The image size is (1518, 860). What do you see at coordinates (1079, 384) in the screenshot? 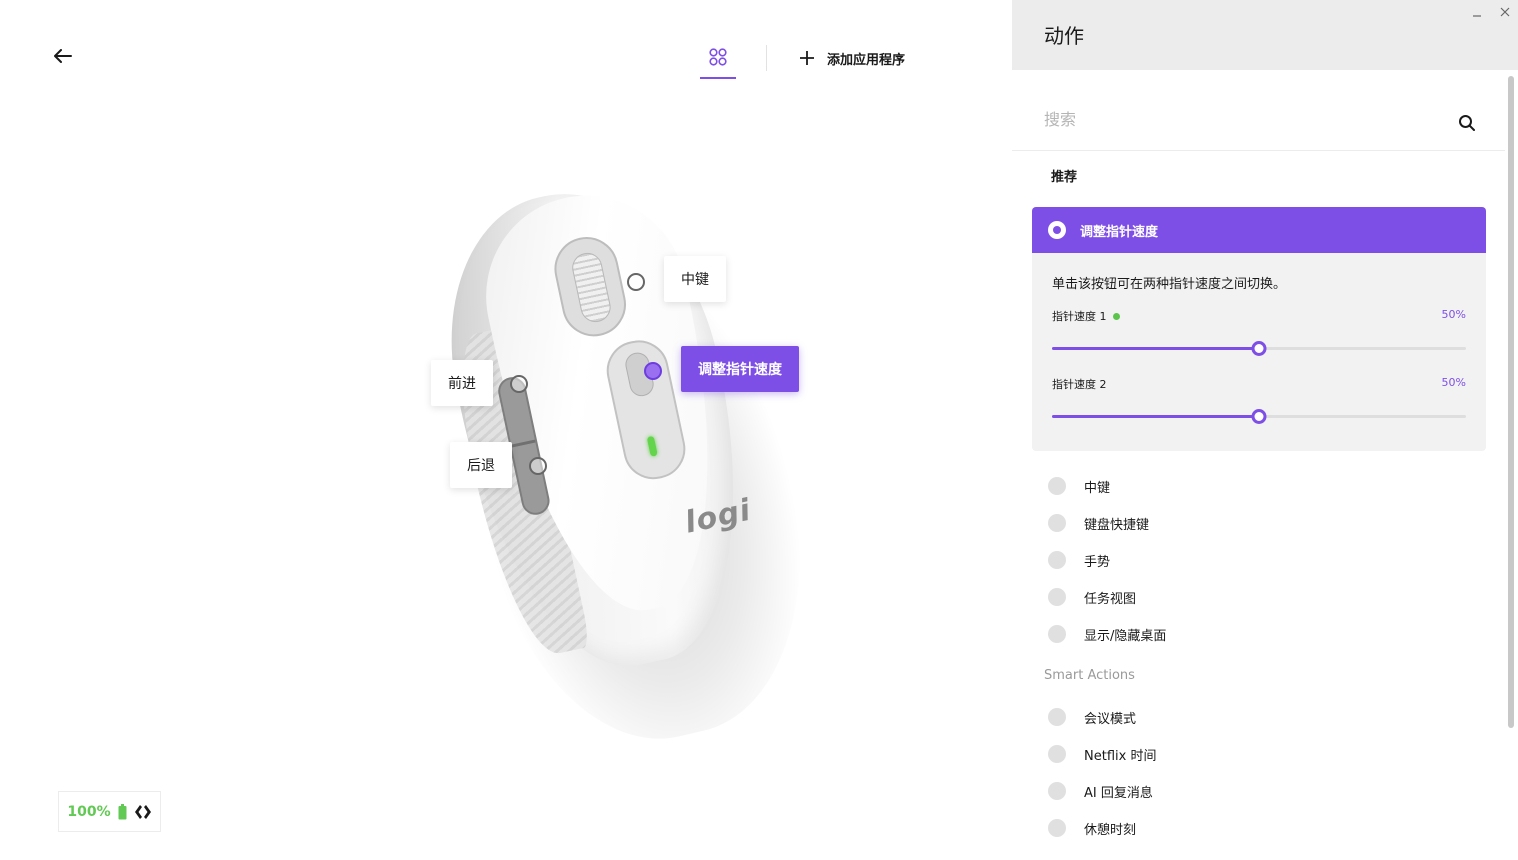
I see `speed2-label: 指针速度 2` at bounding box center [1079, 384].